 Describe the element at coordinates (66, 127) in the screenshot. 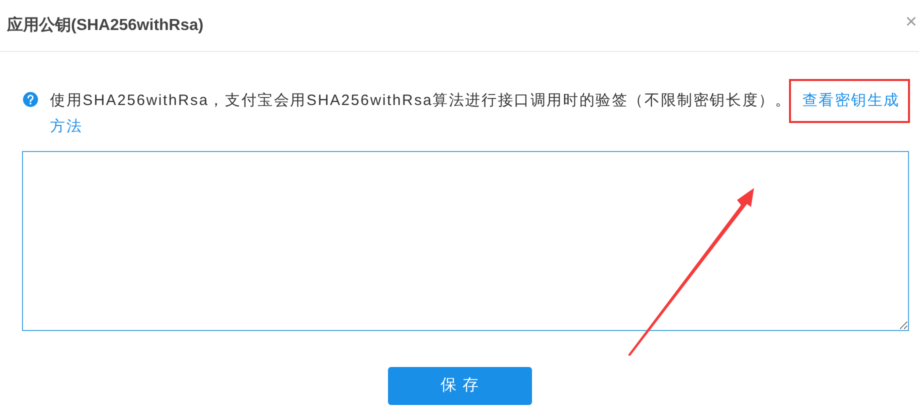

I see `key-generation-link: 方法` at that location.